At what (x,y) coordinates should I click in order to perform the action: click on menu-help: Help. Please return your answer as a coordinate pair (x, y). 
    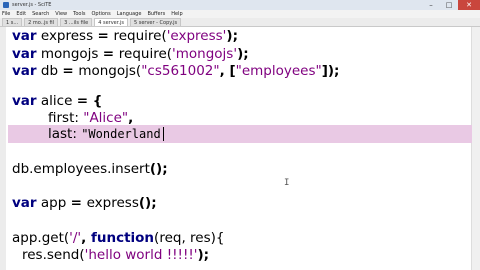
    Looking at the image, I should click on (176, 14).